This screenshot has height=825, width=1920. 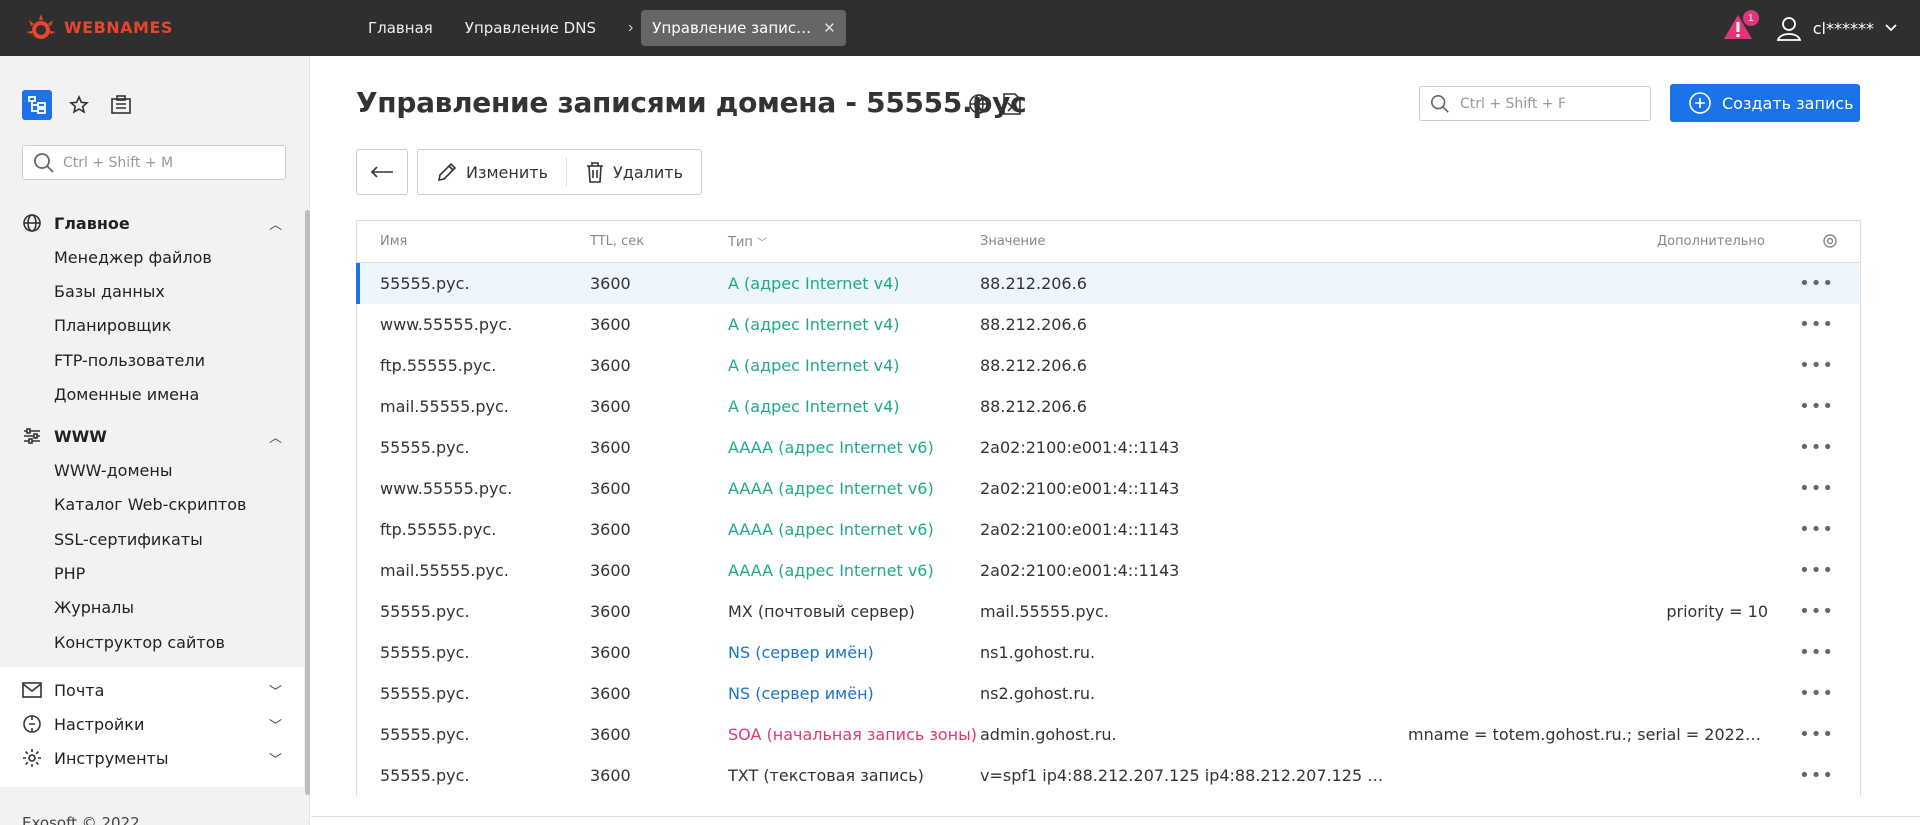 What do you see at coordinates (152, 291) in the screenshot?
I see `sidebar-item-databases: Базы данных` at bounding box center [152, 291].